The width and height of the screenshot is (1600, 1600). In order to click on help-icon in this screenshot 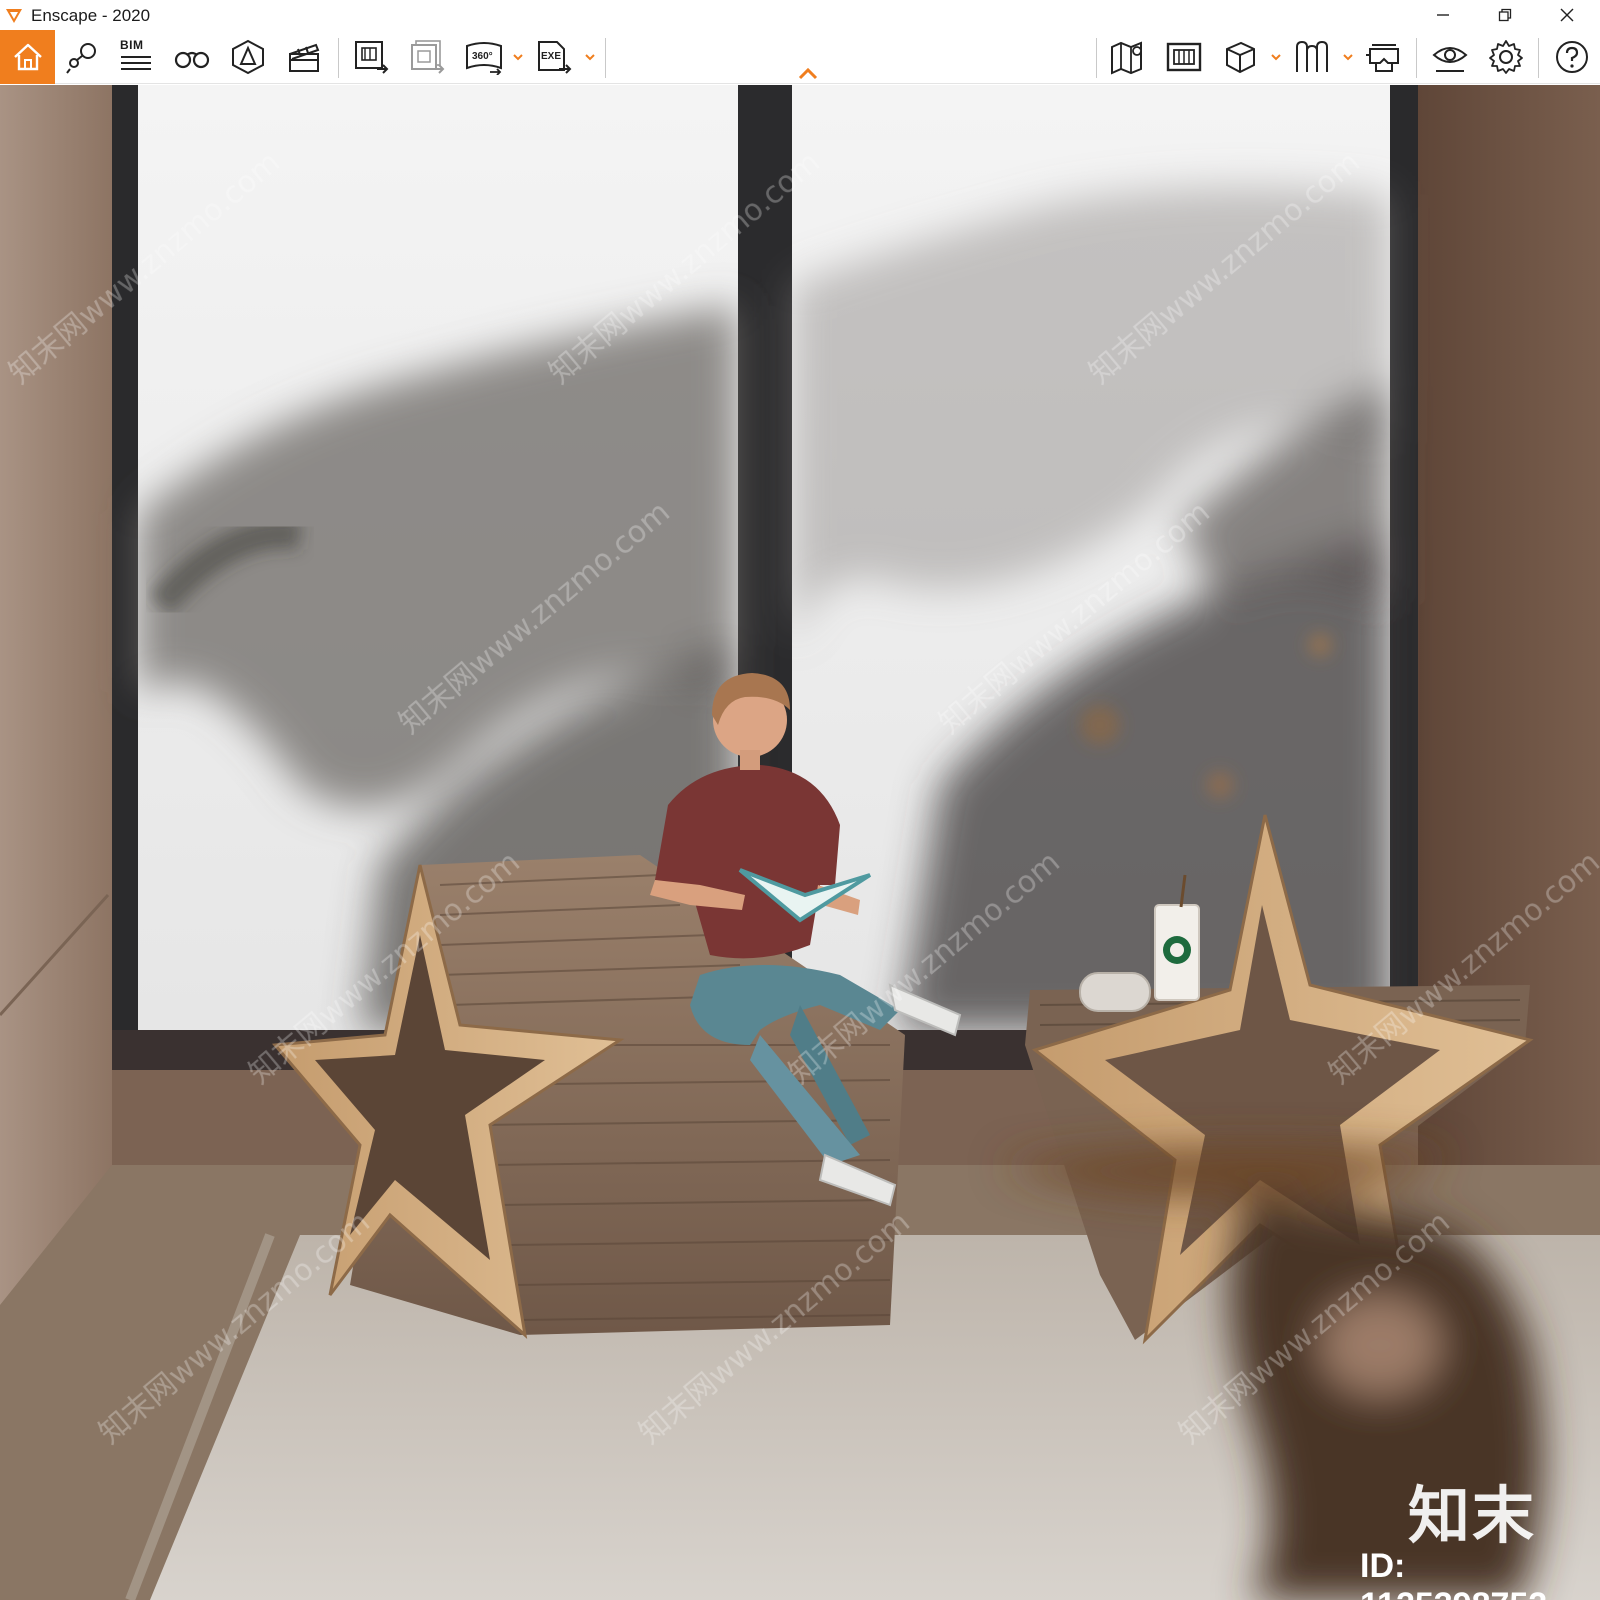, I will do `click(1572, 57)`.